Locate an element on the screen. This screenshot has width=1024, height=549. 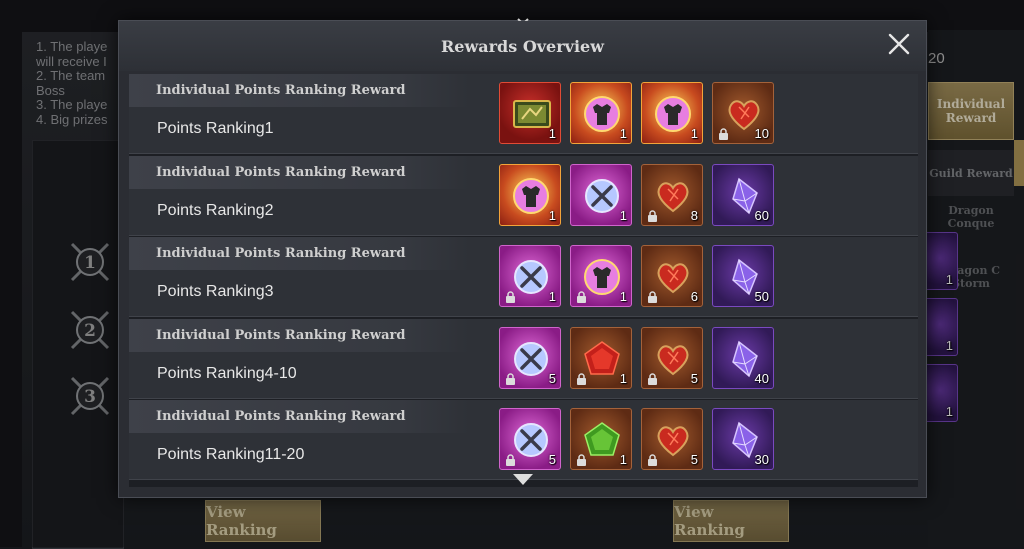
ranking-label: Points Ranking1 is located at coordinates (215, 128).